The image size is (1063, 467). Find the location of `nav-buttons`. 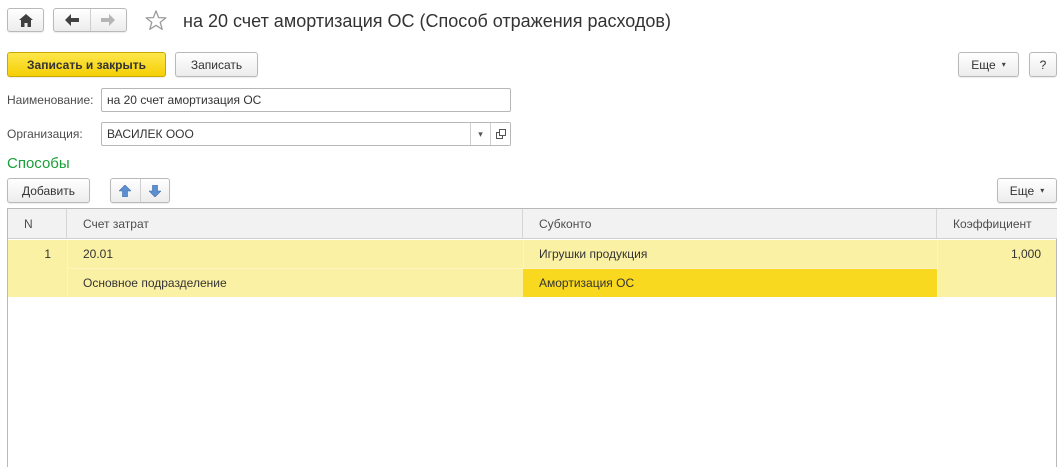

nav-buttons is located at coordinates (90, 20).